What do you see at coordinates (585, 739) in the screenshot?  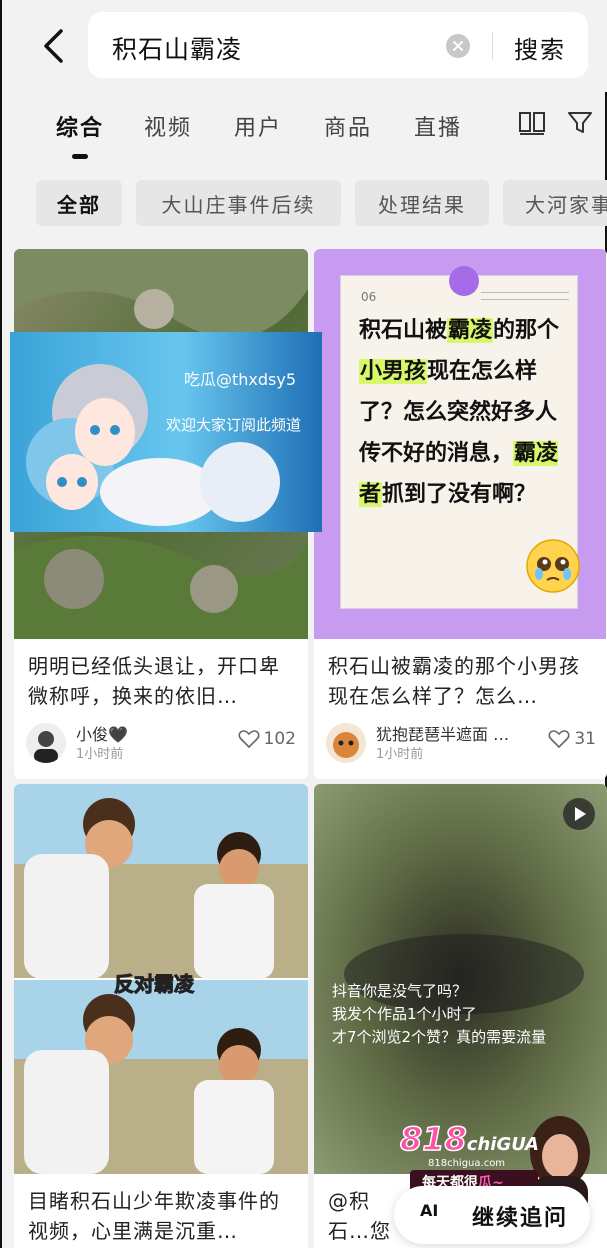 I see `like-count: 31` at bounding box center [585, 739].